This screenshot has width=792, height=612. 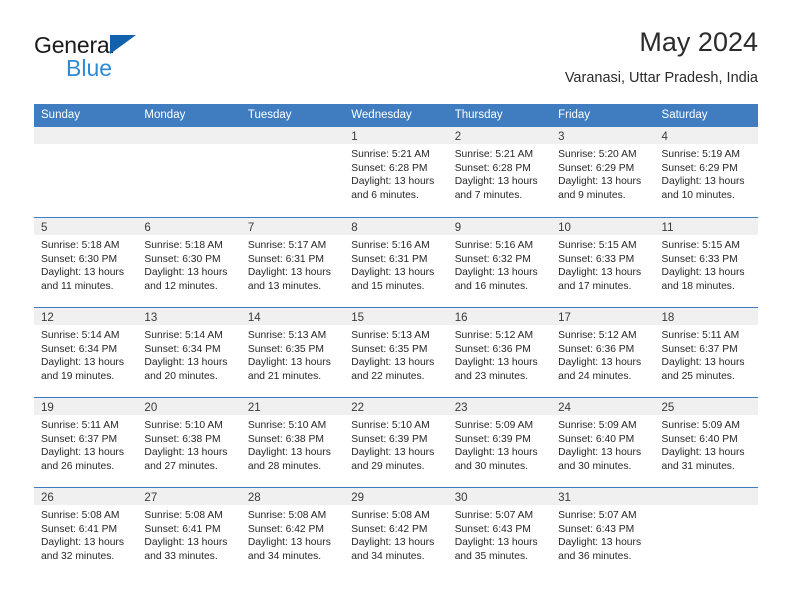 What do you see at coordinates (664, 137) in the screenshot?
I see `day-number: 4` at bounding box center [664, 137].